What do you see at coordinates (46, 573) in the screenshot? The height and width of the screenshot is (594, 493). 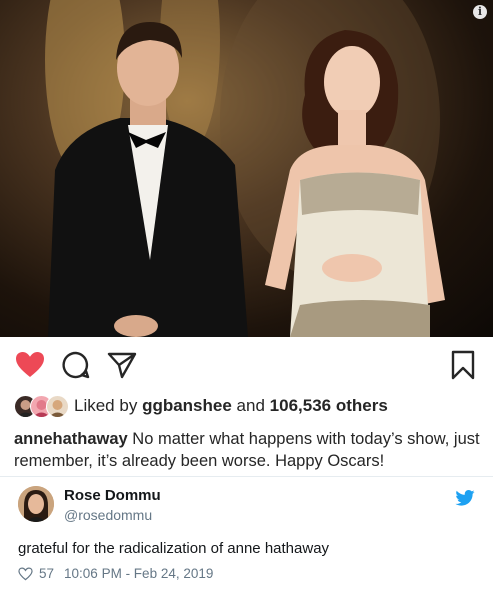 I see `tweet-like-count: 57` at bounding box center [46, 573].